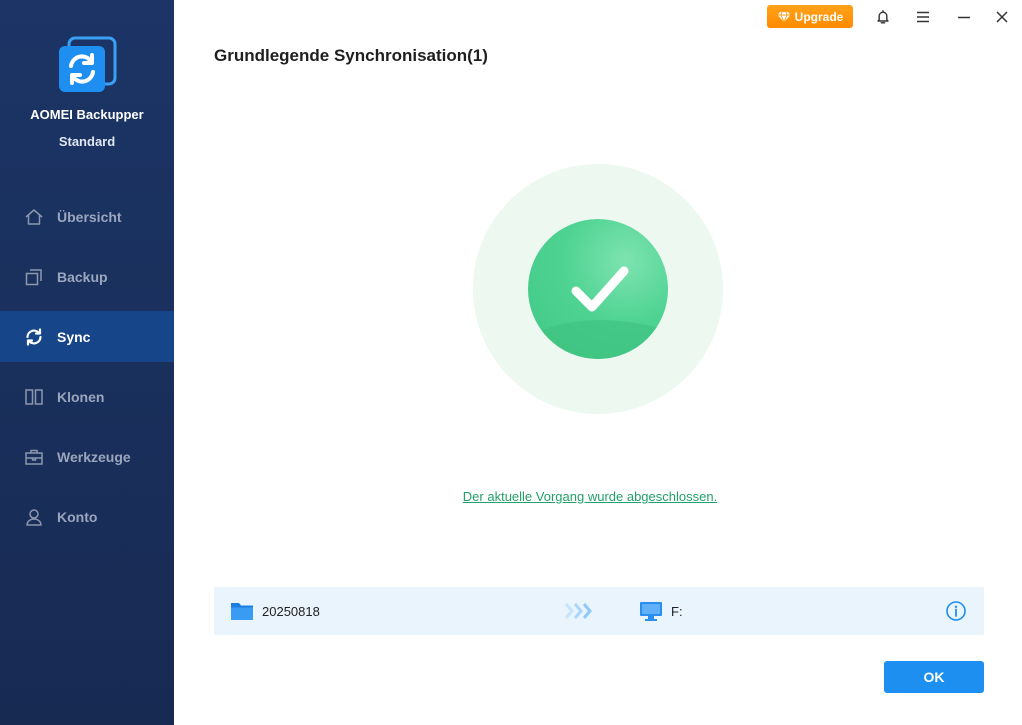 The image size is (1022, 725). What do you see at coordinates (34, 277) in the screenshot?
I see `backup-icon` at bounding box center [34, 277].